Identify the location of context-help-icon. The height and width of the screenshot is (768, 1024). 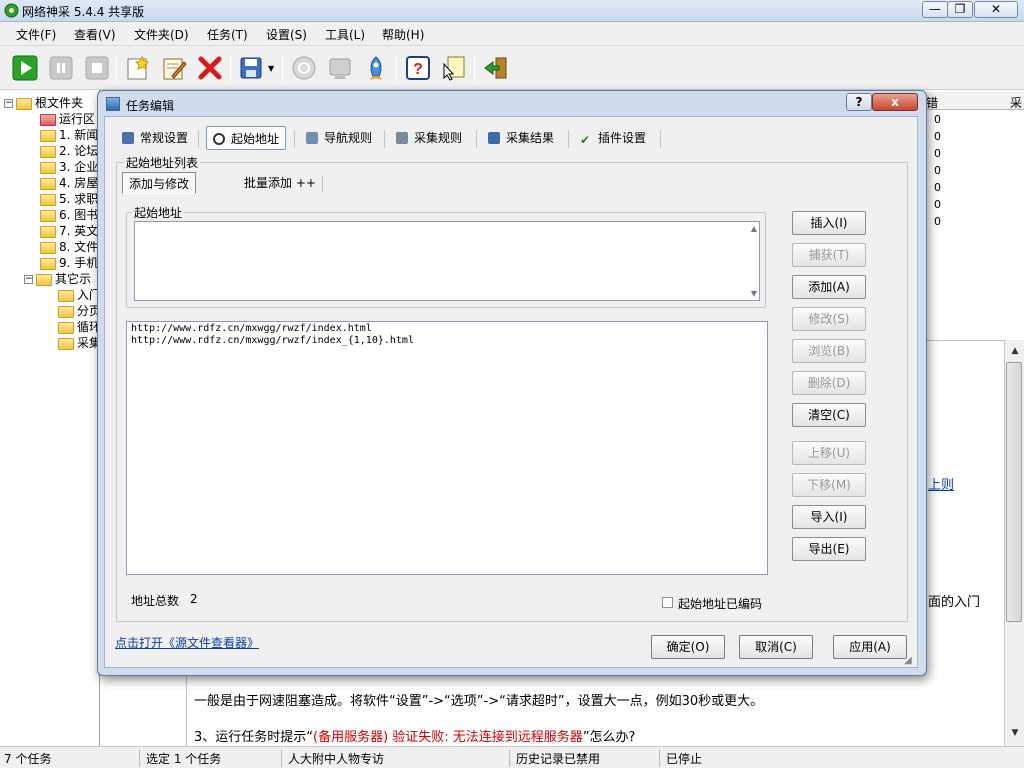
(454, 68).